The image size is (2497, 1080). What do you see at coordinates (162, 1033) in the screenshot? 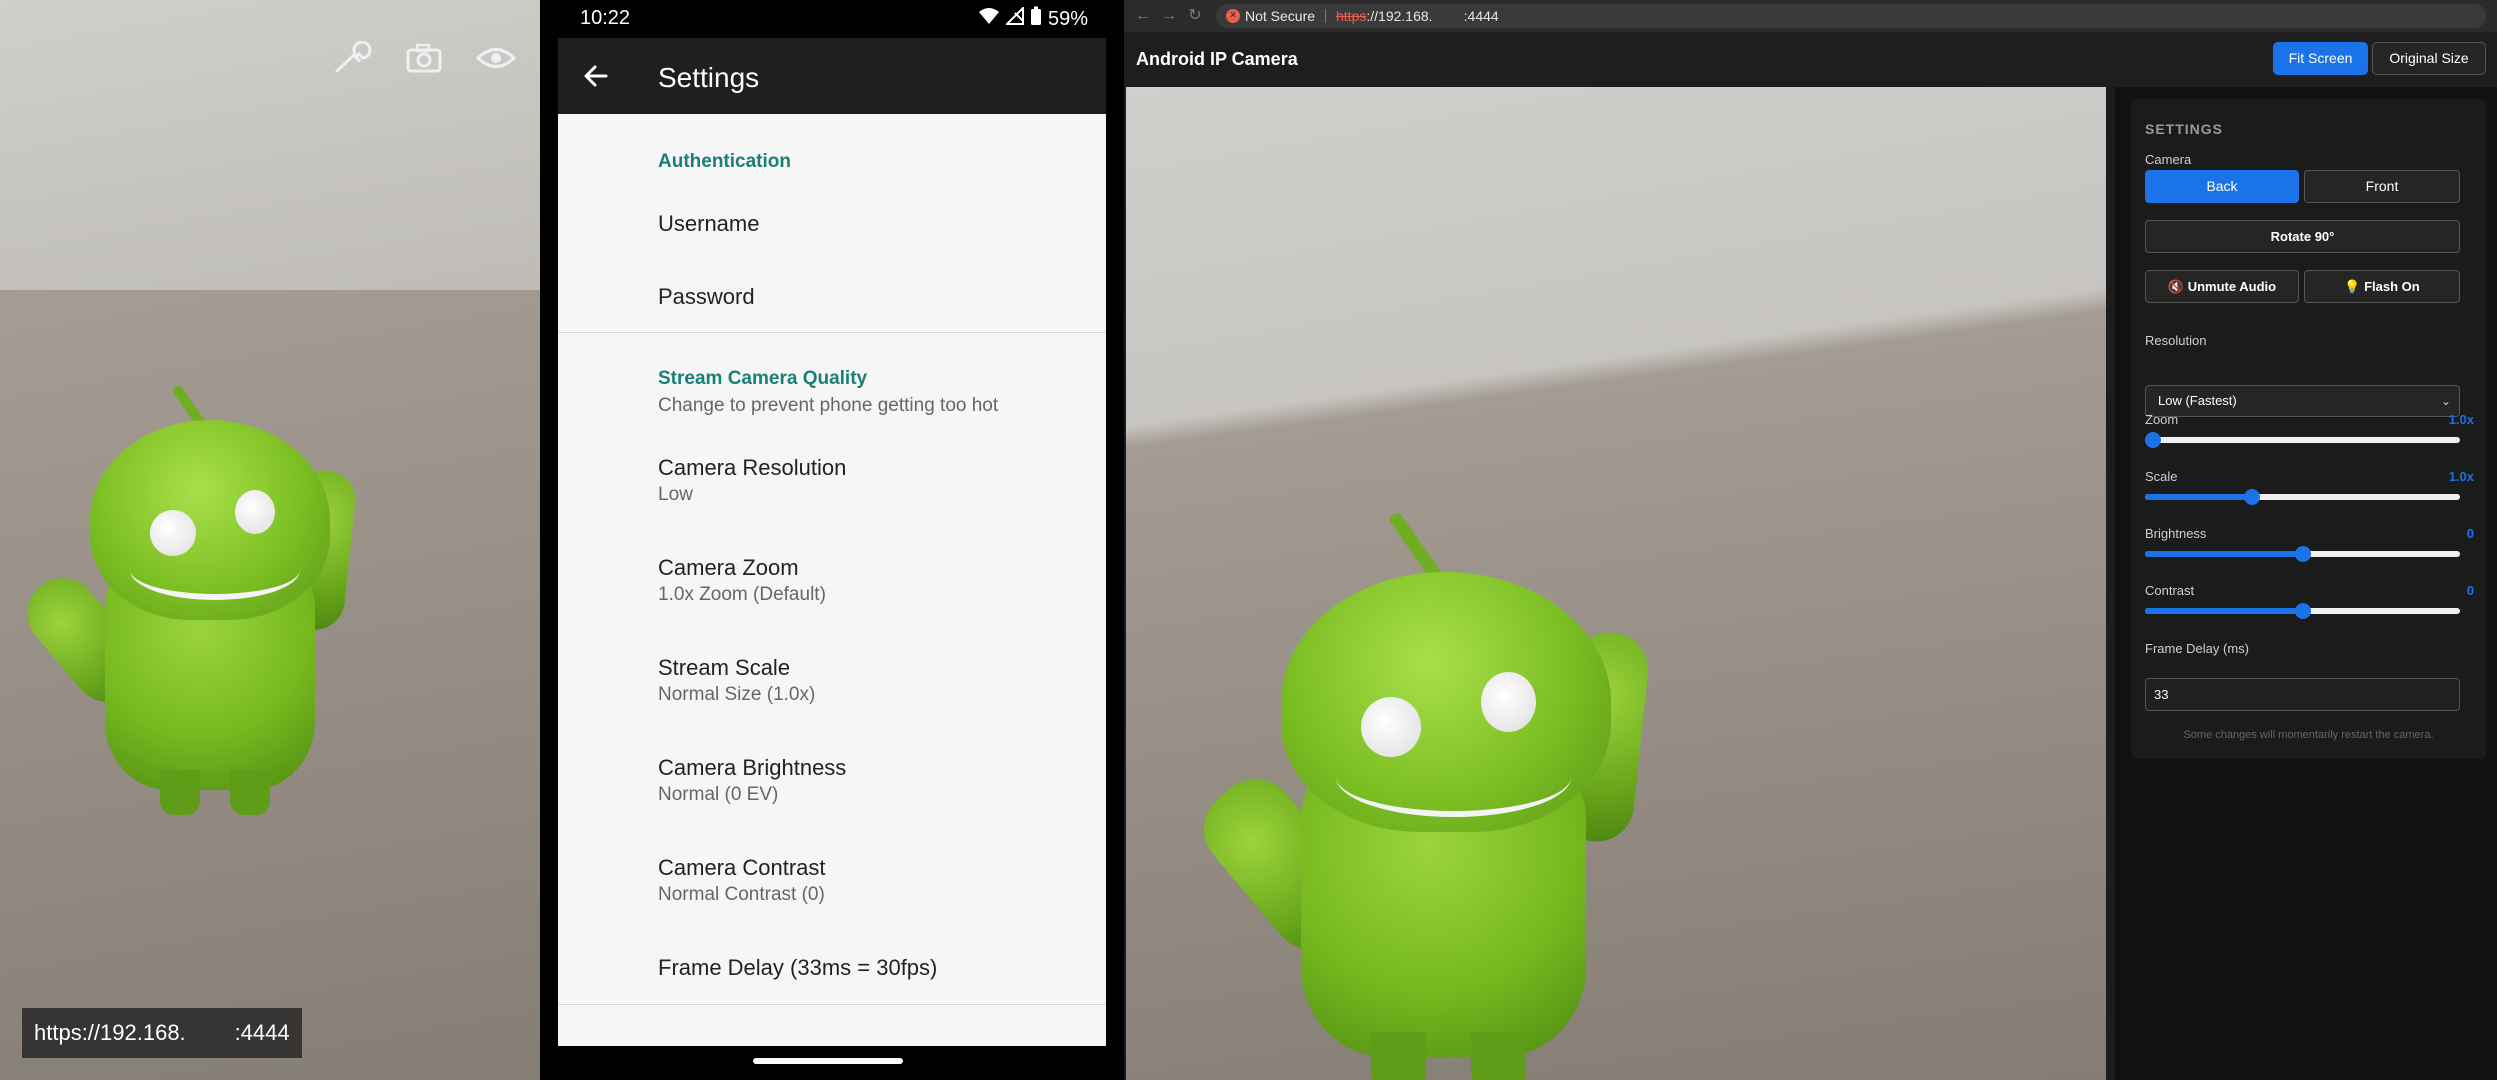
I see `stream-url-overlay: https://192.168. :4444` at bounding box center [162, 1033].